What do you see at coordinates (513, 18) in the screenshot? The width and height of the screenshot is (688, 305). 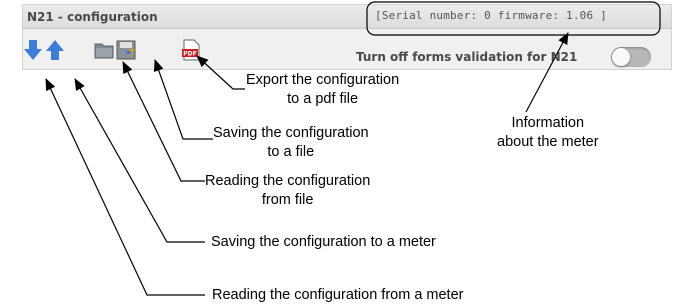 I see `info-highlight-frame` at bounding box center [513, 18].